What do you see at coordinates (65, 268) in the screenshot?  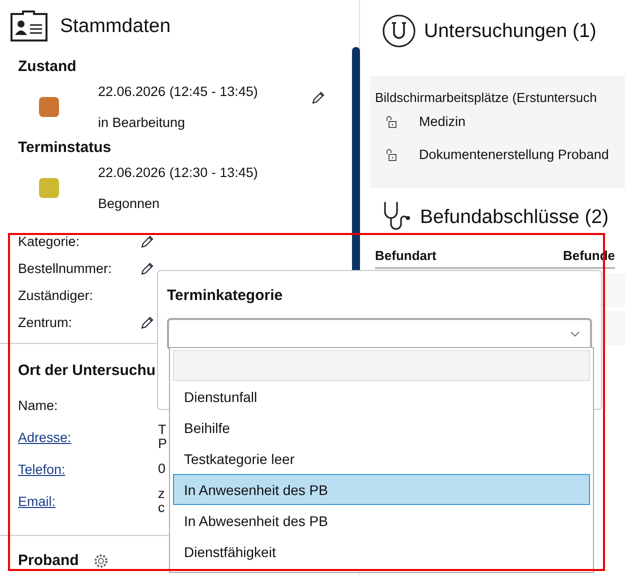 I see `field-label: Bestellnummer:` at bounding box center [65, 268].